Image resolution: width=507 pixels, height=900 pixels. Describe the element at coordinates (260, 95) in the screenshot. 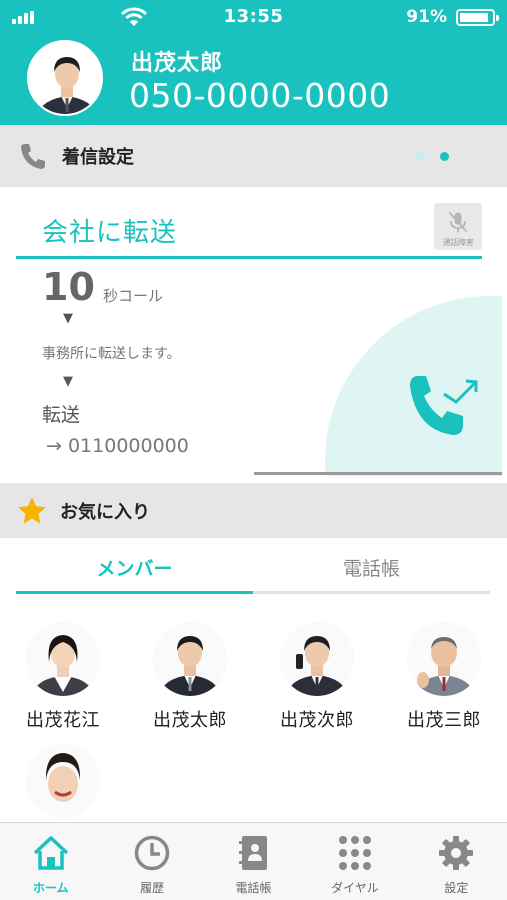

I see `user-phone-number: 050-0000-0000` at that location.